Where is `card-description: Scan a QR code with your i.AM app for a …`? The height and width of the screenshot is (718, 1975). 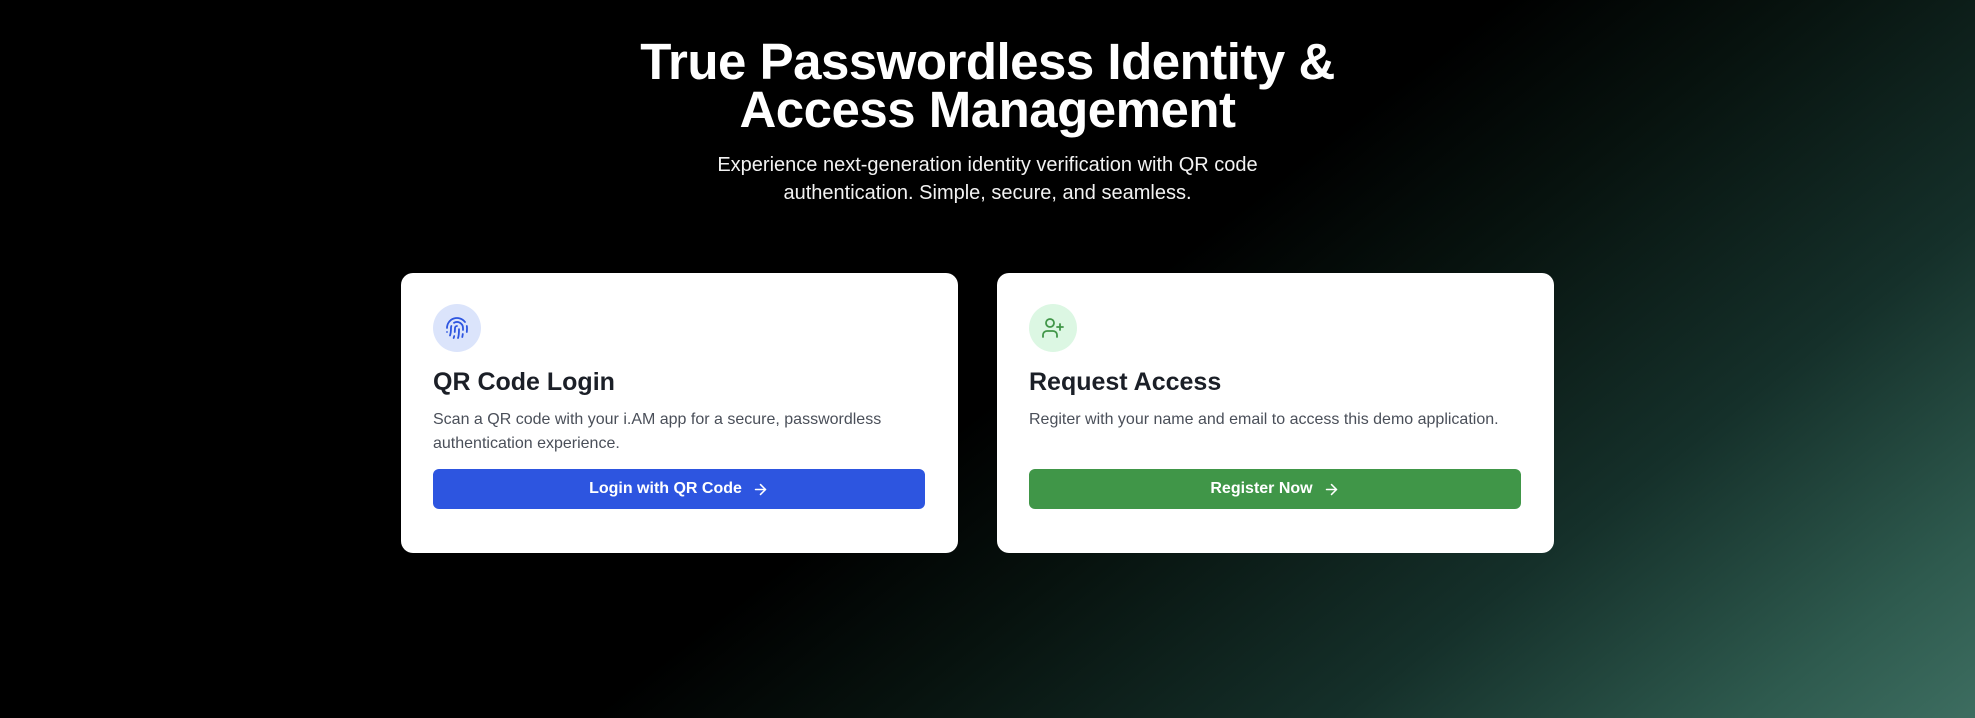
card-description: Scan a QR code with your i.AM app for a … is located at coordinates (657, 431).